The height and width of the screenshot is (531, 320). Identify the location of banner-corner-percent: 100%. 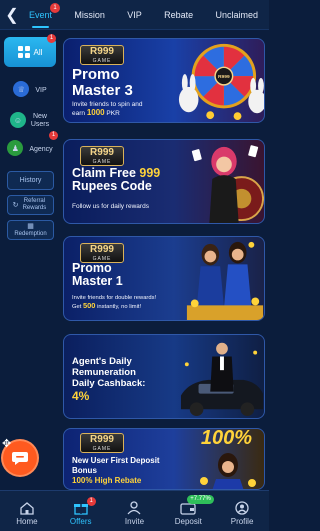
(226, 438).